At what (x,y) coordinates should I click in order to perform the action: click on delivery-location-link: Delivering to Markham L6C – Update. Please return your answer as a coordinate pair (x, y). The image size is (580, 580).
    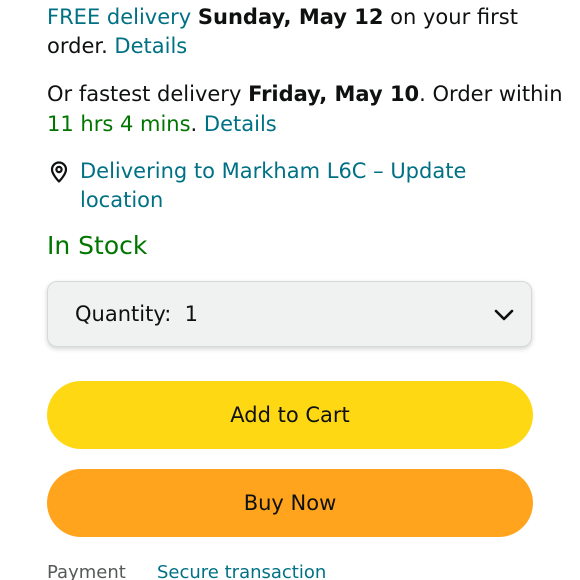
    Looking at the image, I should click on (273, 171).